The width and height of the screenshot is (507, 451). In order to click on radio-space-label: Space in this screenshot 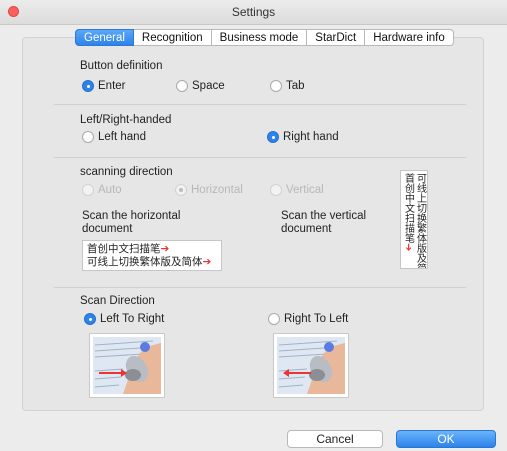, I will do `click(208, 86)`.